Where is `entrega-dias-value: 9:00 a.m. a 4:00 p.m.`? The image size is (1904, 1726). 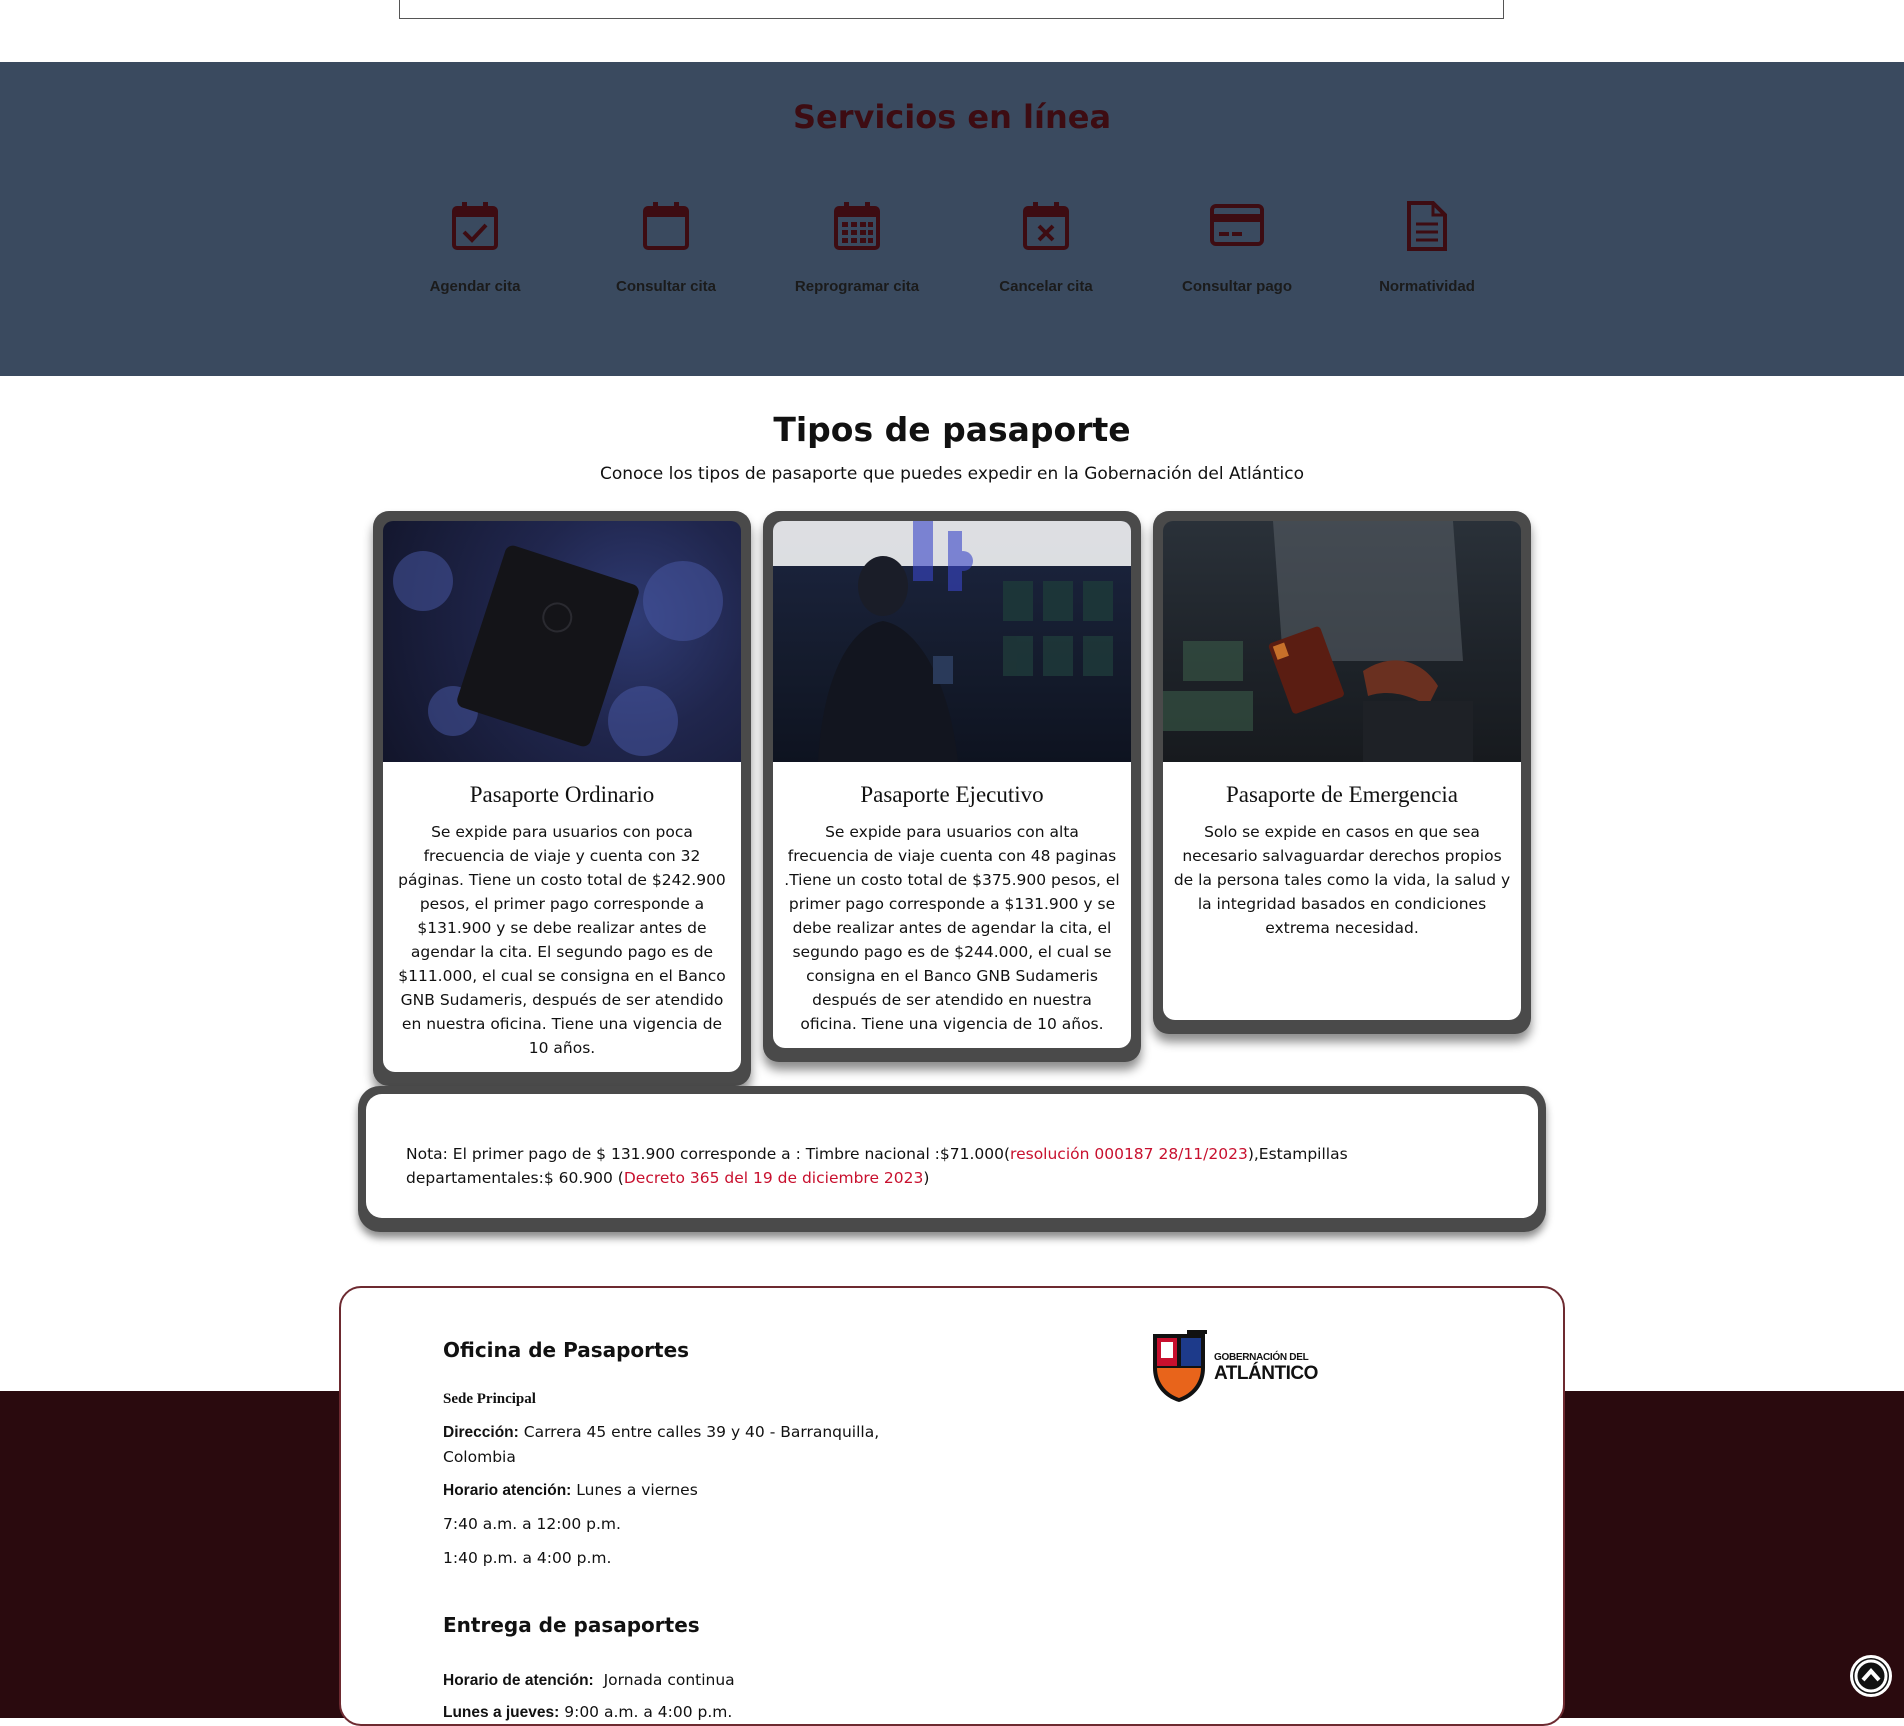 entrega-dias-value: 9:00 a.m. a 4:00 p.m. is located at coordinates (648, 1712).